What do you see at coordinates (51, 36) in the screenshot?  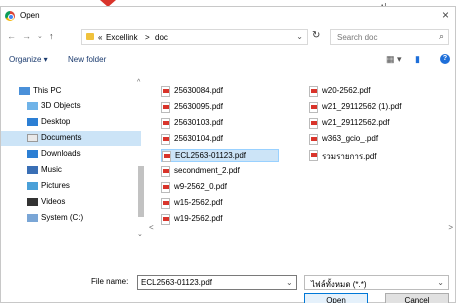 I see `up-arrow-icon: ↑` at bounding box center [51, 36].